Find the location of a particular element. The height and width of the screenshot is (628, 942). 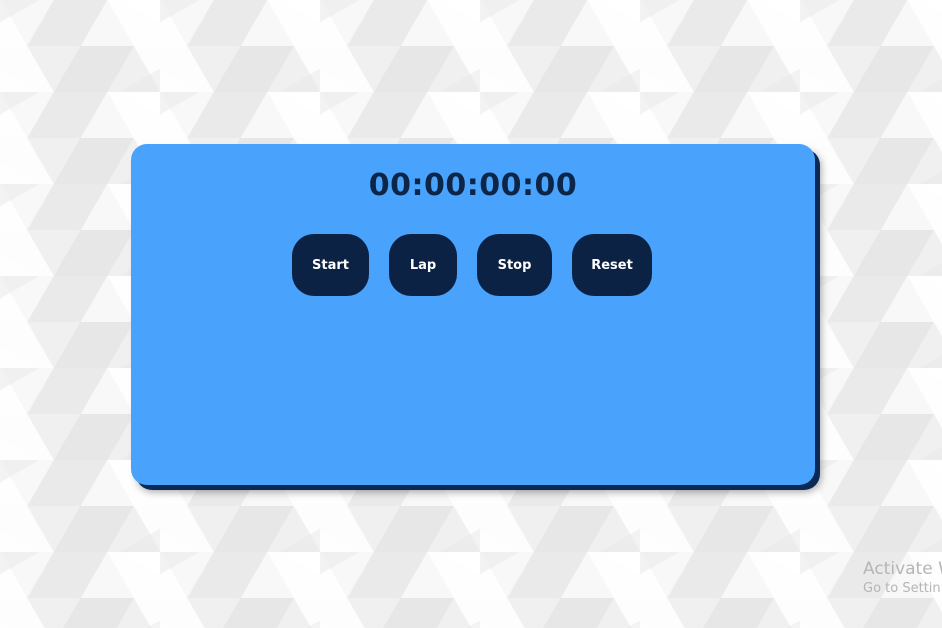

start-button: Start is located at coordinates (330, 265).